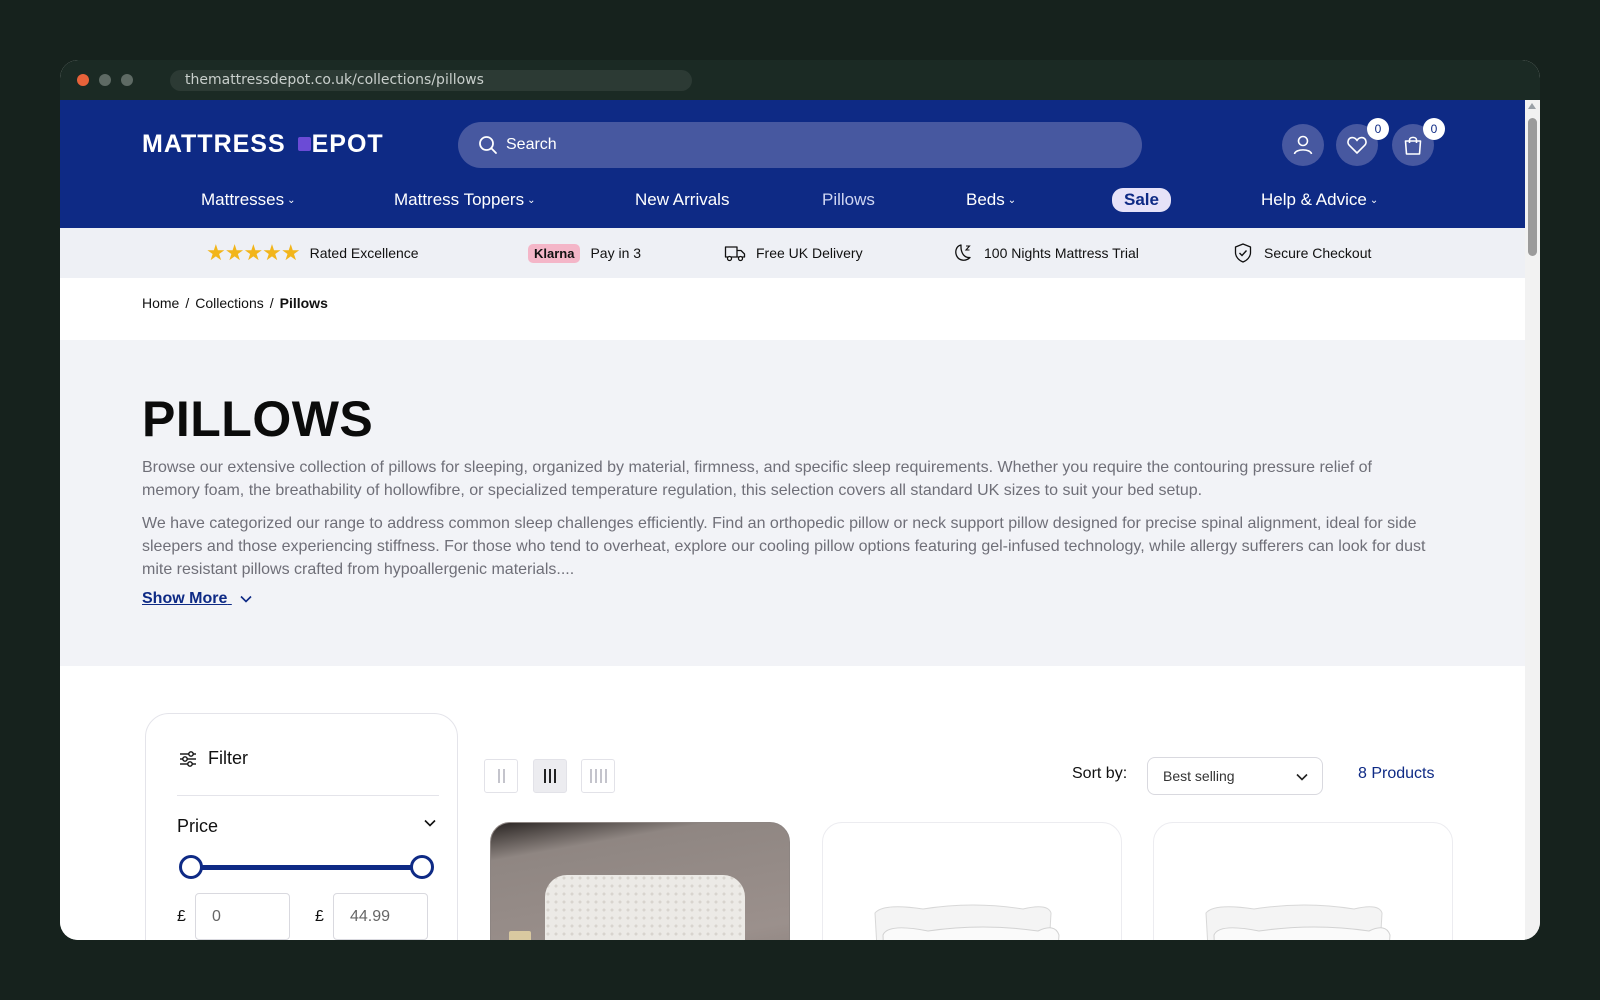 Image resolution: width=1600 pixels, height=1000 pixels. I want to click on sort-select: Best selling, so click(1235, 776).